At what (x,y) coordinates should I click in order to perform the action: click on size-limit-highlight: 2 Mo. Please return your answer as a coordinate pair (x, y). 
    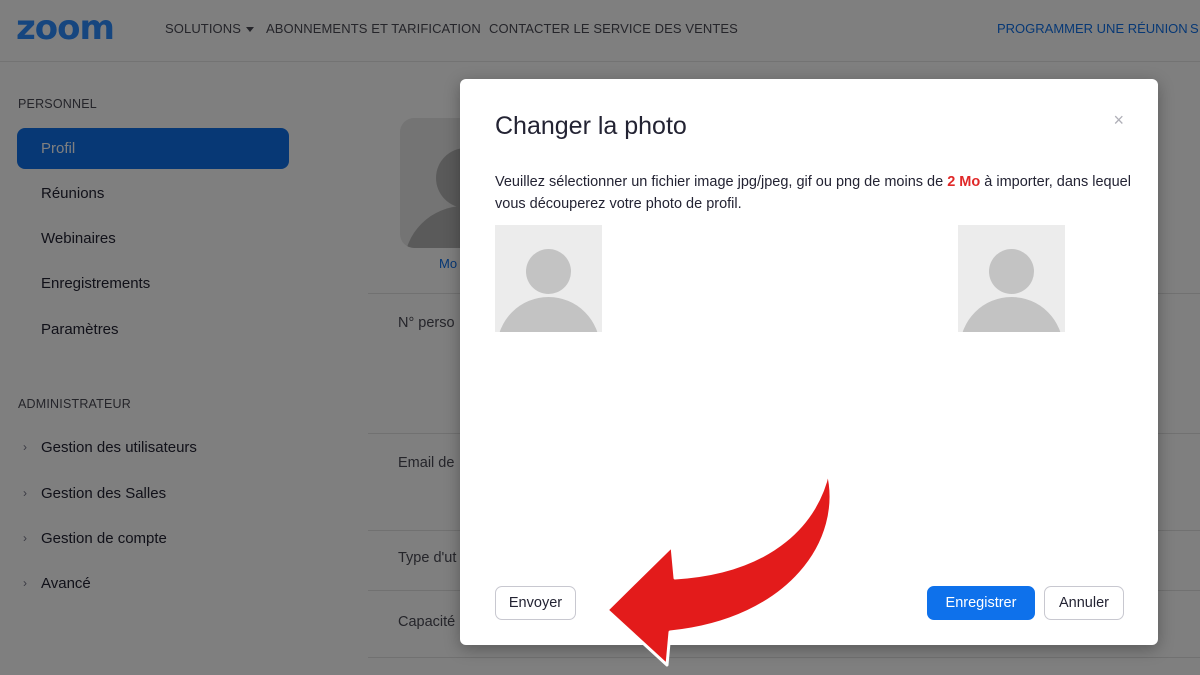
    Looking at the image, I should click on (964, 182).